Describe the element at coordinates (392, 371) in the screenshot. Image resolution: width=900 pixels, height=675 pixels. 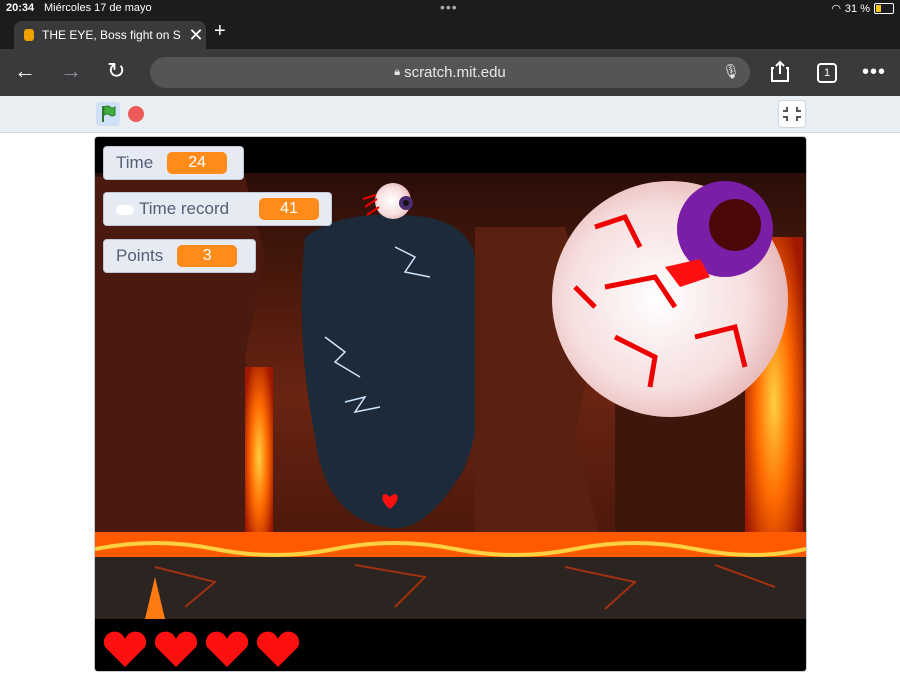
I see `storm-sky` at that location.